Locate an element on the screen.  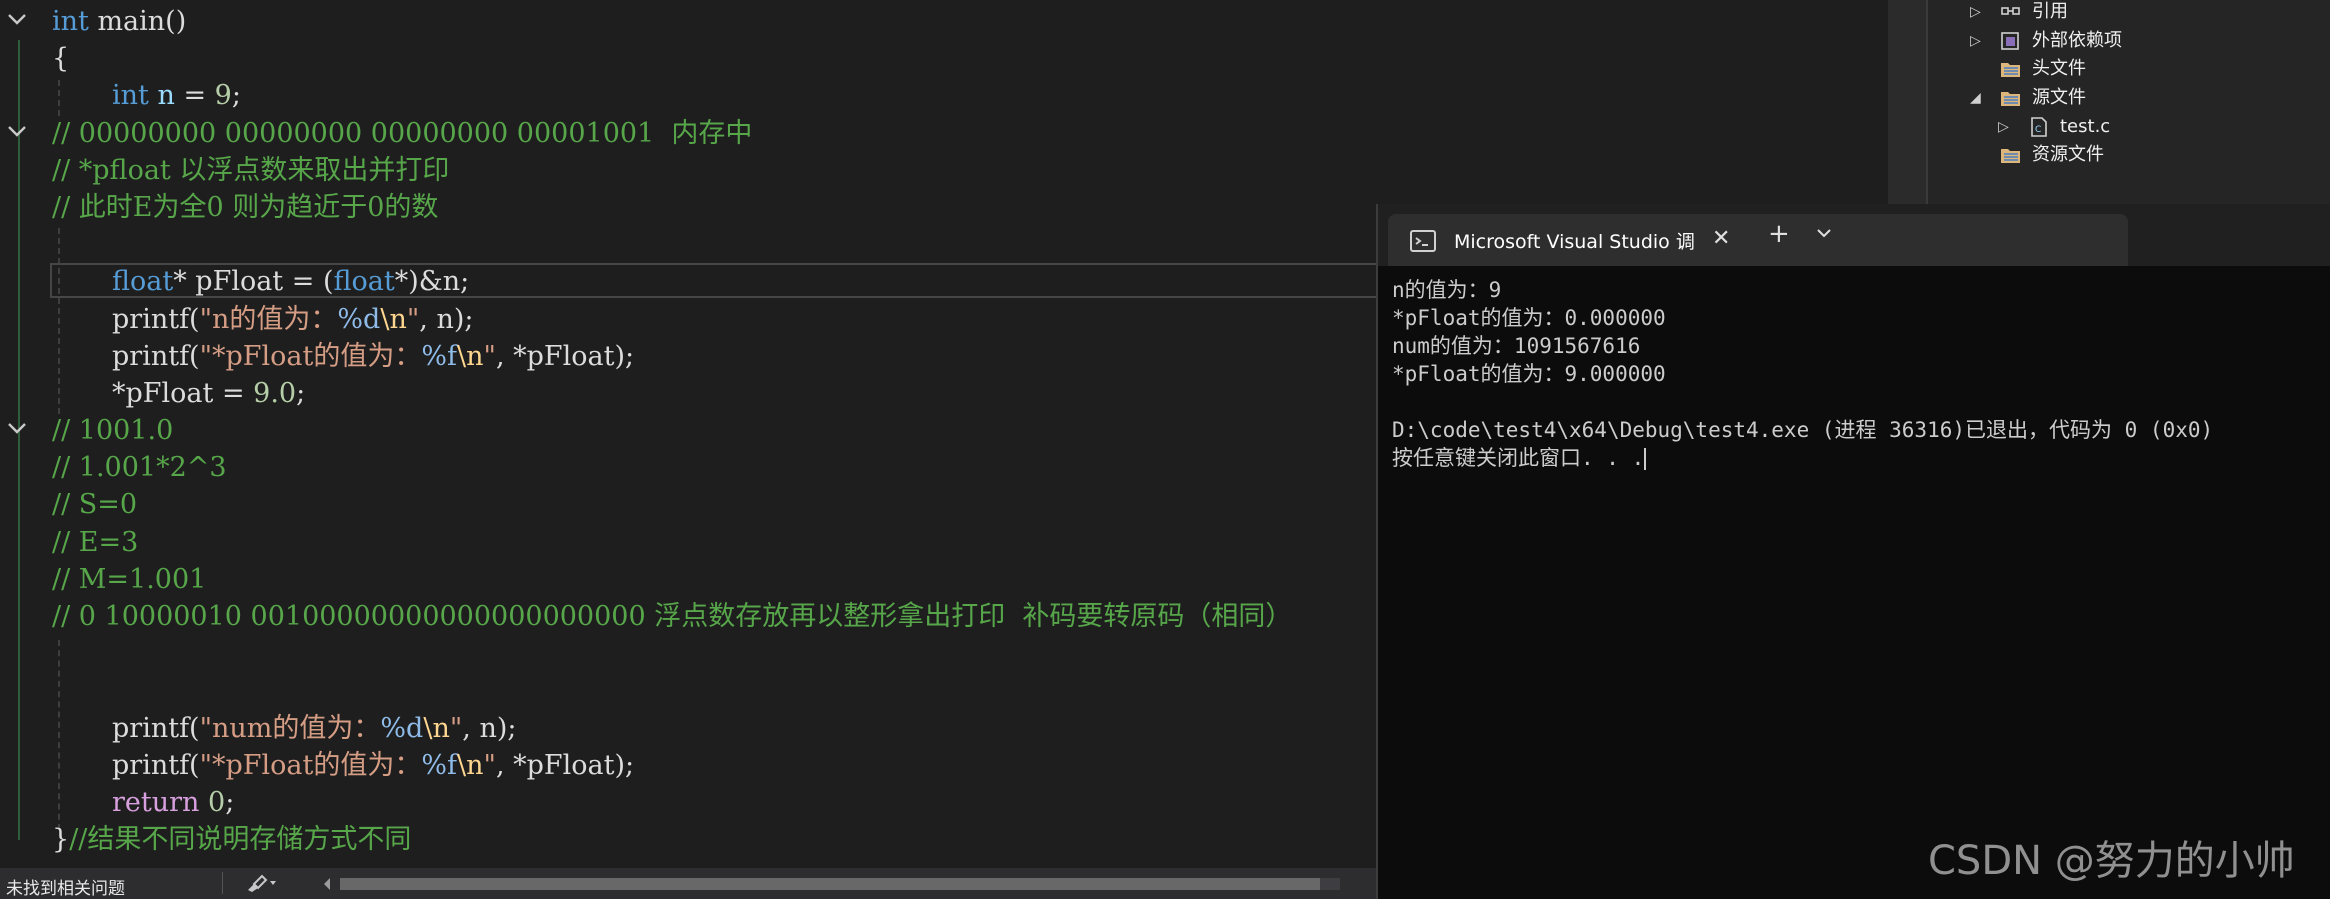
code-line: int main() is located at coordinates (944, 21).